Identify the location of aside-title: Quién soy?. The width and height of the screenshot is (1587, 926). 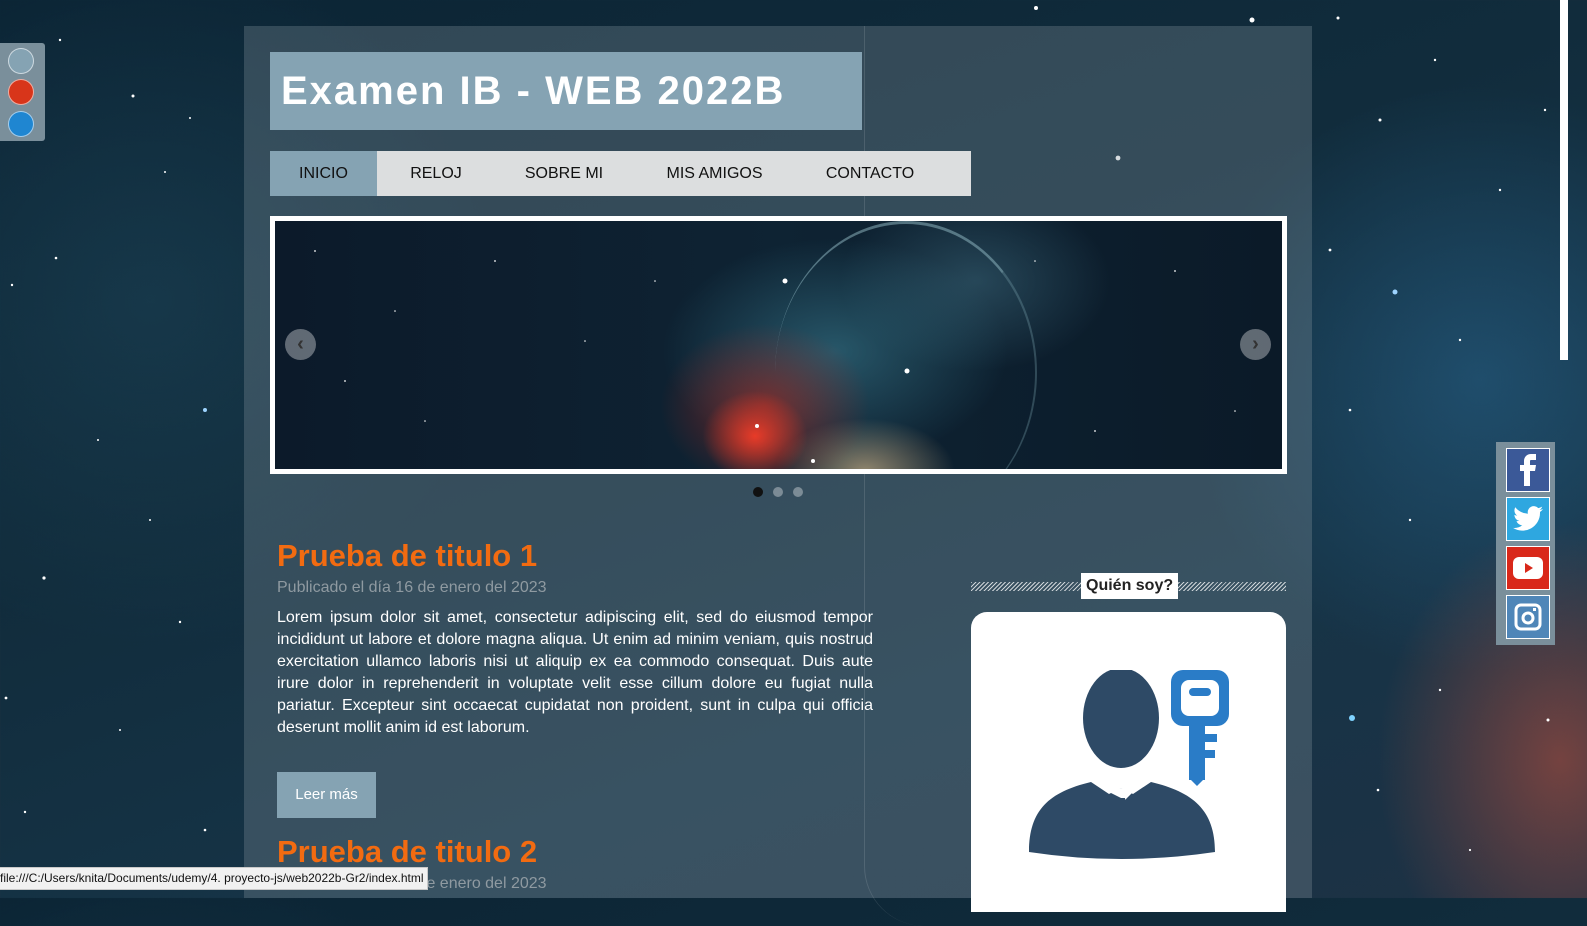
(1130, 586).